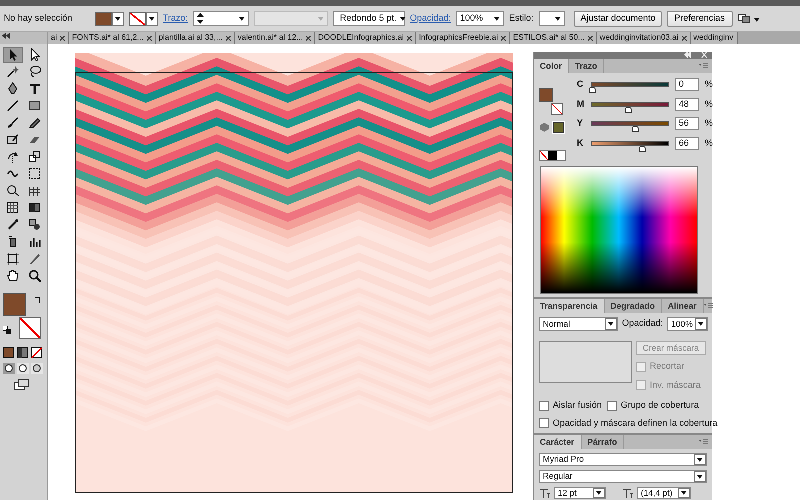 The width and height of the screenshot is (800, 500). I want to click on checkbox-label: Opacidad y máscara definen la cobertura, so click(635, 423).